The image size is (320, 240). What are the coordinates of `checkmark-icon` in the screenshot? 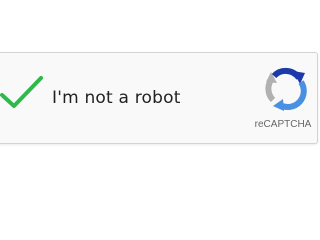 It's located at (22, 93).